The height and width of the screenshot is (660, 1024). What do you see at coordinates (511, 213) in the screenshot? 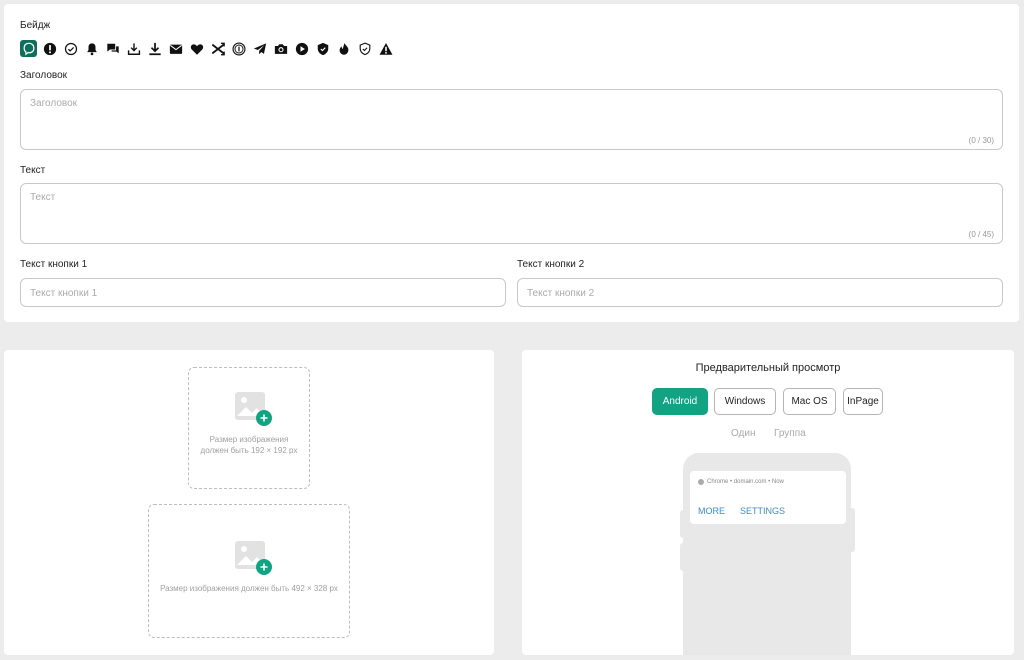
I see `text-field: Текст (0 / 45)` at bounding box center [511, 213].